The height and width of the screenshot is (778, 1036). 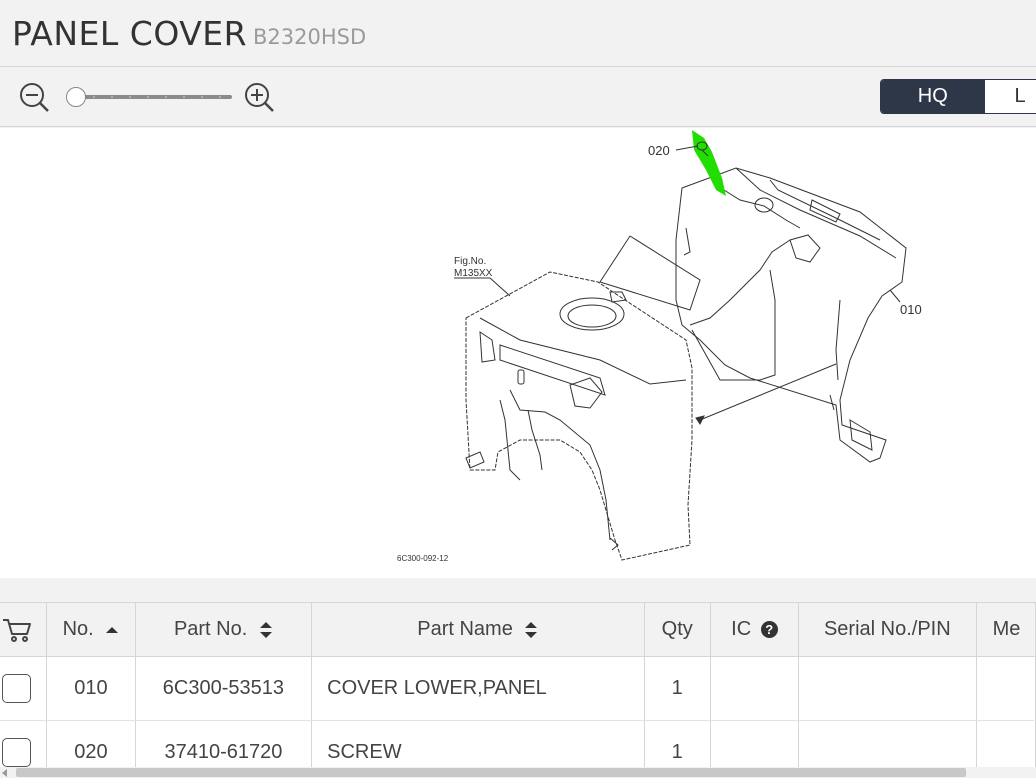 I want to click on viewer-toolbar: HQ L, so click(x=518, y=97).